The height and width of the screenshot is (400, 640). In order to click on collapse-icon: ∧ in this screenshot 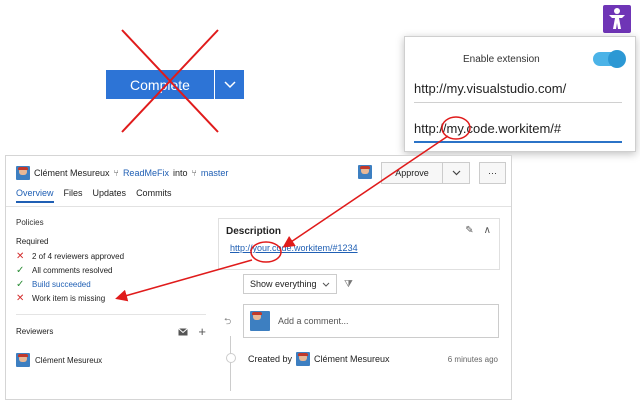, I will do `click(487, 230)`.